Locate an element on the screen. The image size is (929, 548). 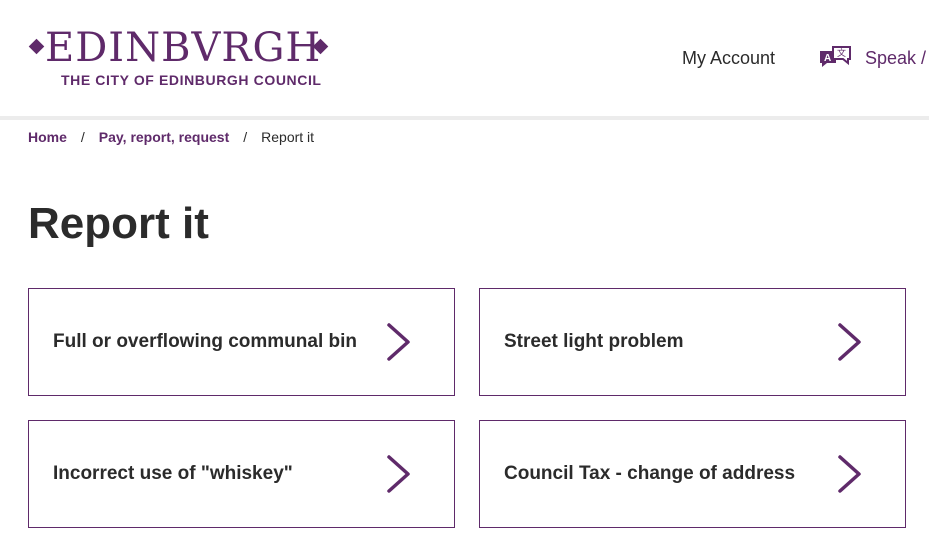
page-title: Report it is located at coordinates (118, 223).